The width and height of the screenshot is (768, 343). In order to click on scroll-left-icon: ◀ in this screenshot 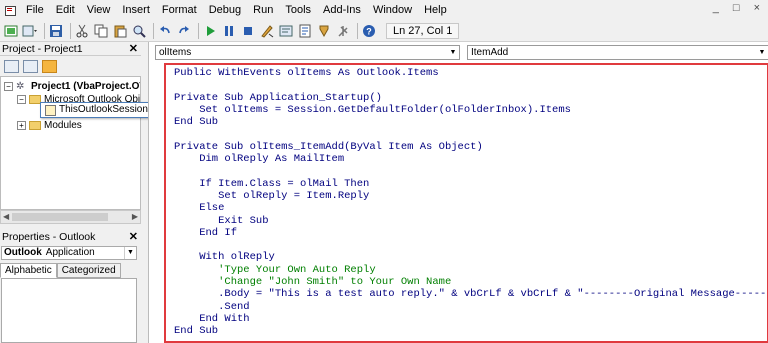, I will do `click(6, 217)`.